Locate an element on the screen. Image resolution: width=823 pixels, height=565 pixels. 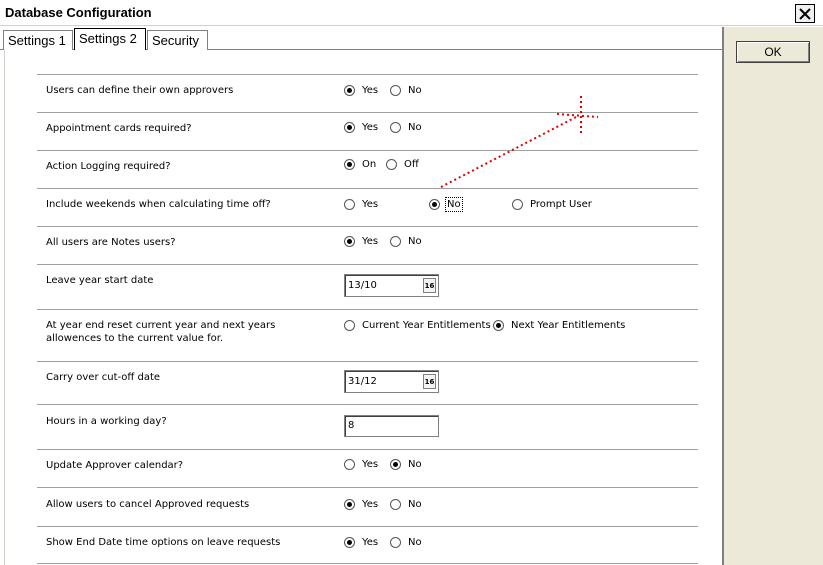
field-value: 31/12 is located at coordinates (362, 381).